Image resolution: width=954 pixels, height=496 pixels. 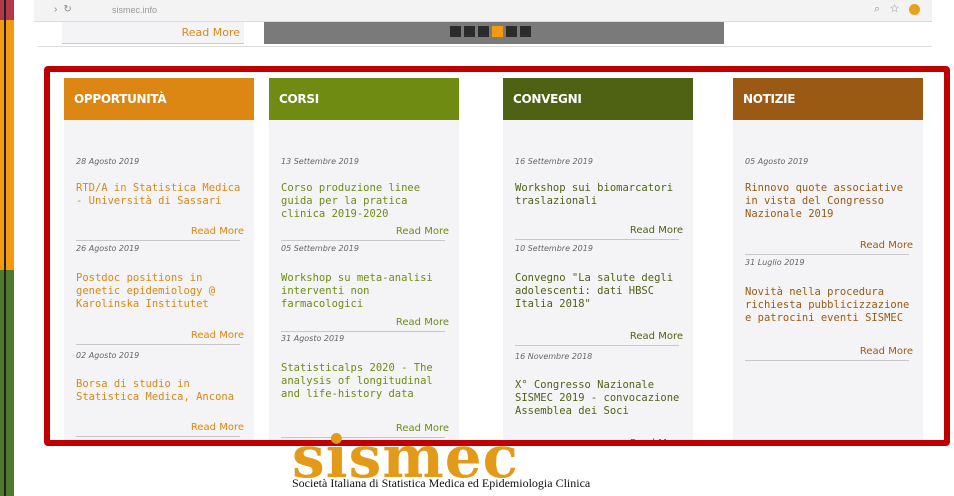 I want to click on item-date: 31 Luglio 2019, so click(x=775, y=262).